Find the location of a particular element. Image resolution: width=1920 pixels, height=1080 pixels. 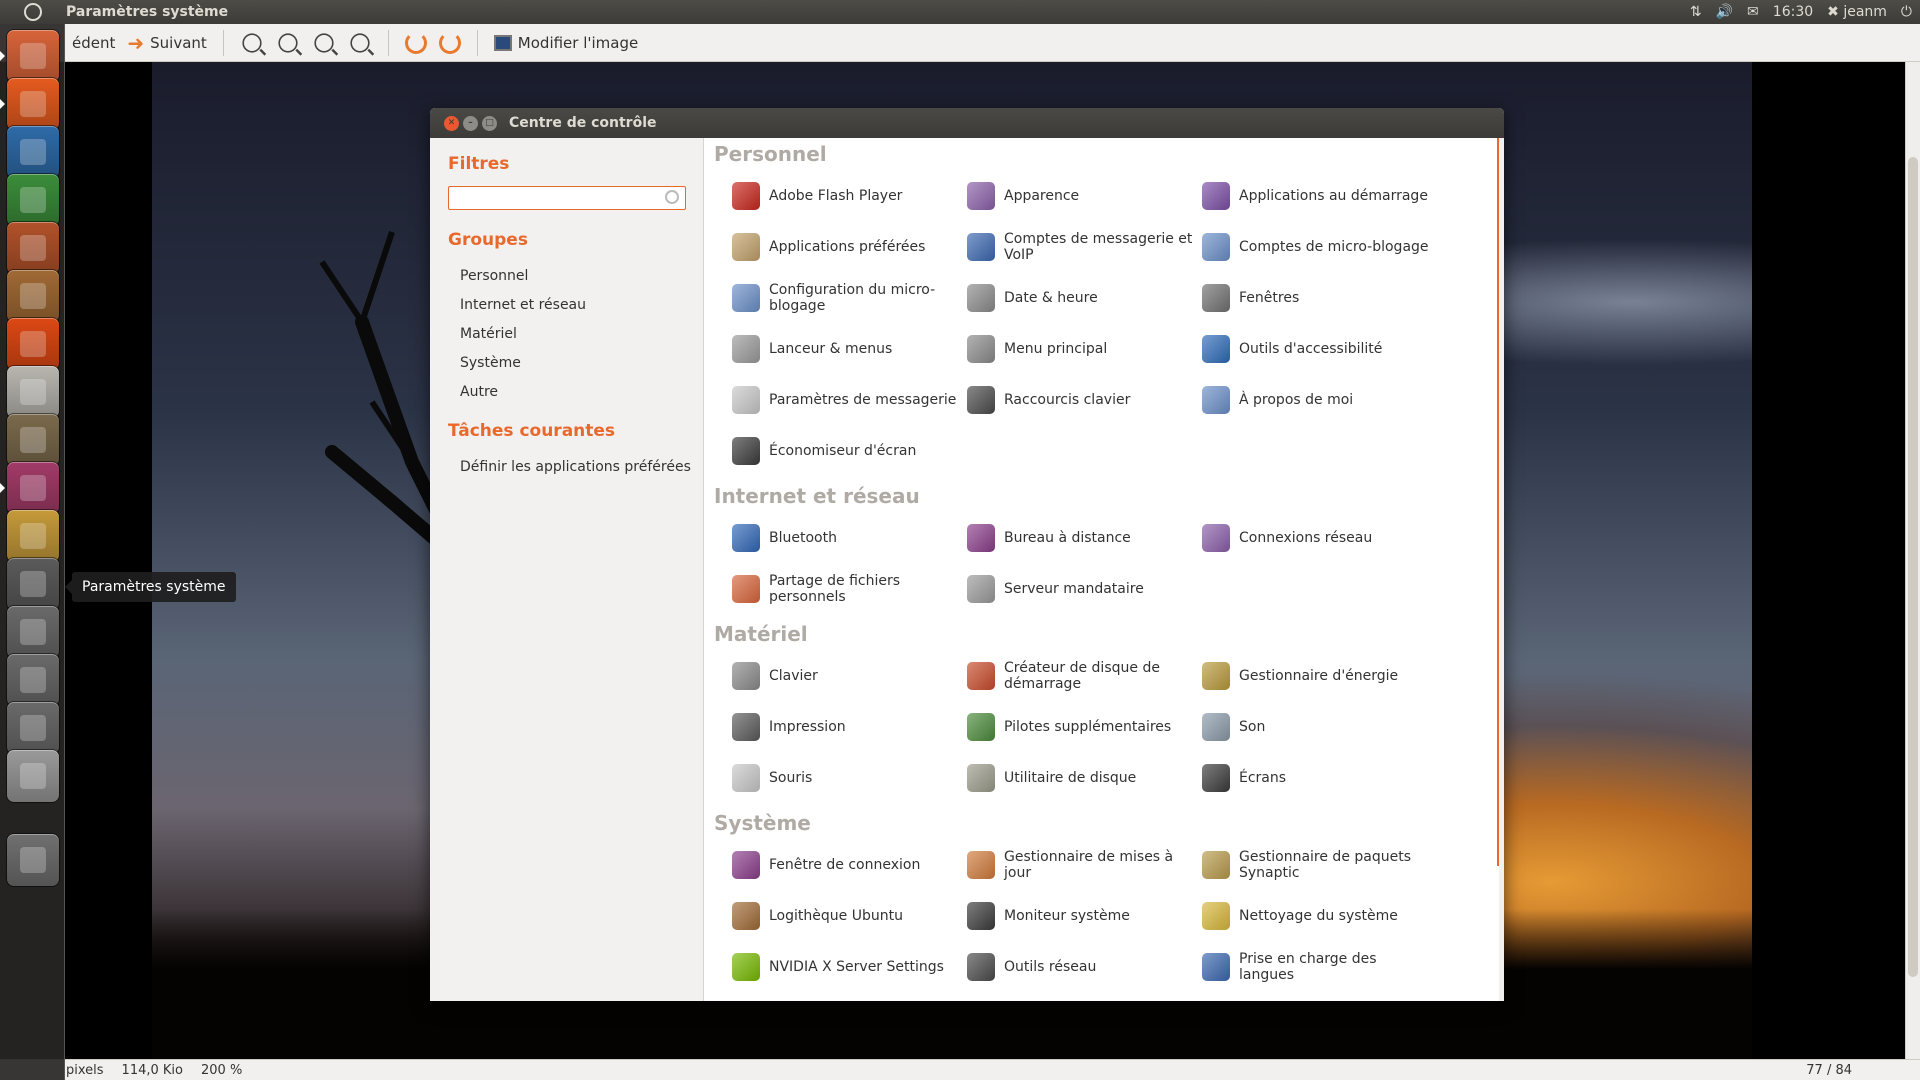

settings-item: À propos de moi is located at coordinates (1317, 400).